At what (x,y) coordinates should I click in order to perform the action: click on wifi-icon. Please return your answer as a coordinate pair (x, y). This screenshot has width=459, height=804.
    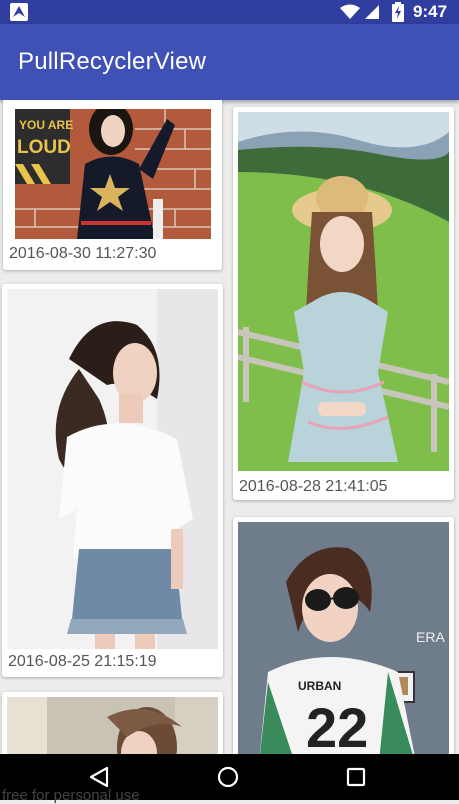
    Looking at the image, I should click on (350, 11).